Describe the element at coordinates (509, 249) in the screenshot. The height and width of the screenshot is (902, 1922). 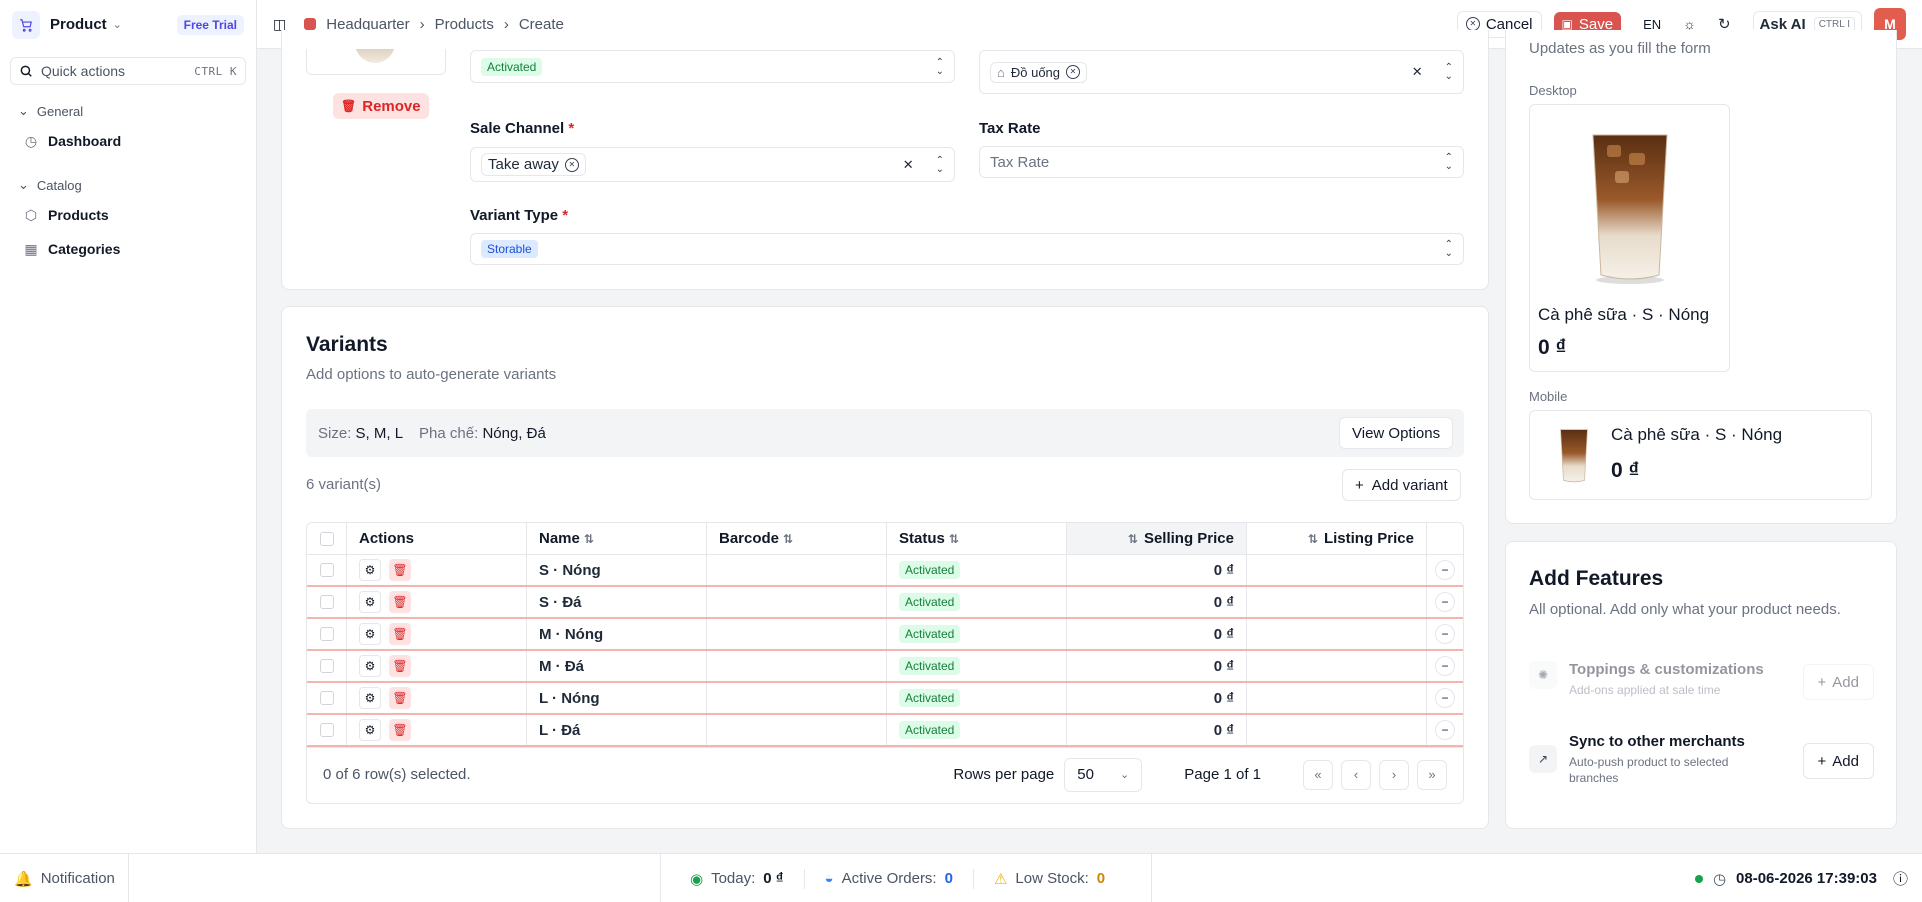
I see `variant-type-tag: Storable` at that location.